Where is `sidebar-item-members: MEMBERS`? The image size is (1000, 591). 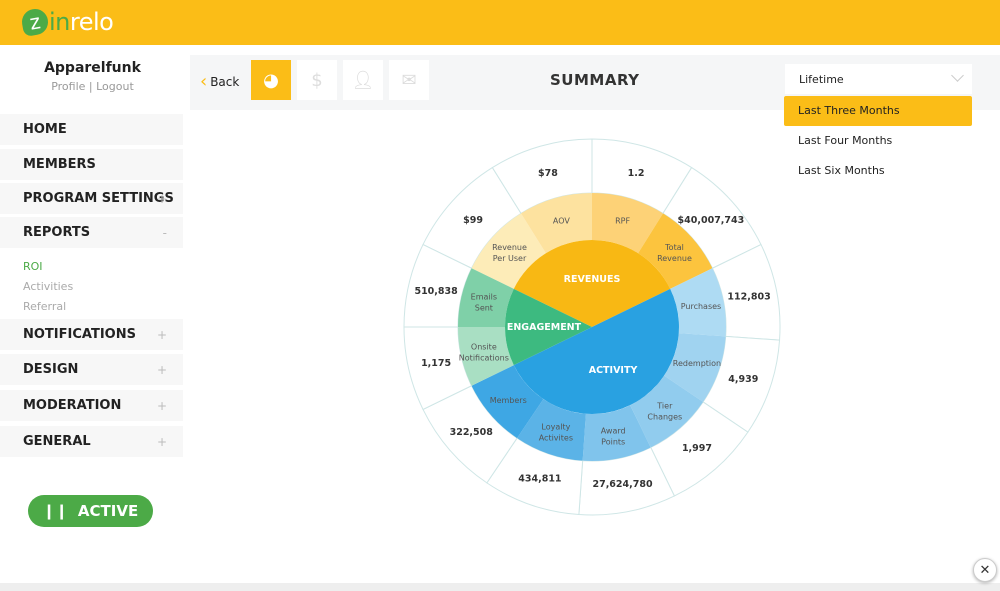
sidebar-item-members: MEMBERS is located at coordinates (91, 164).